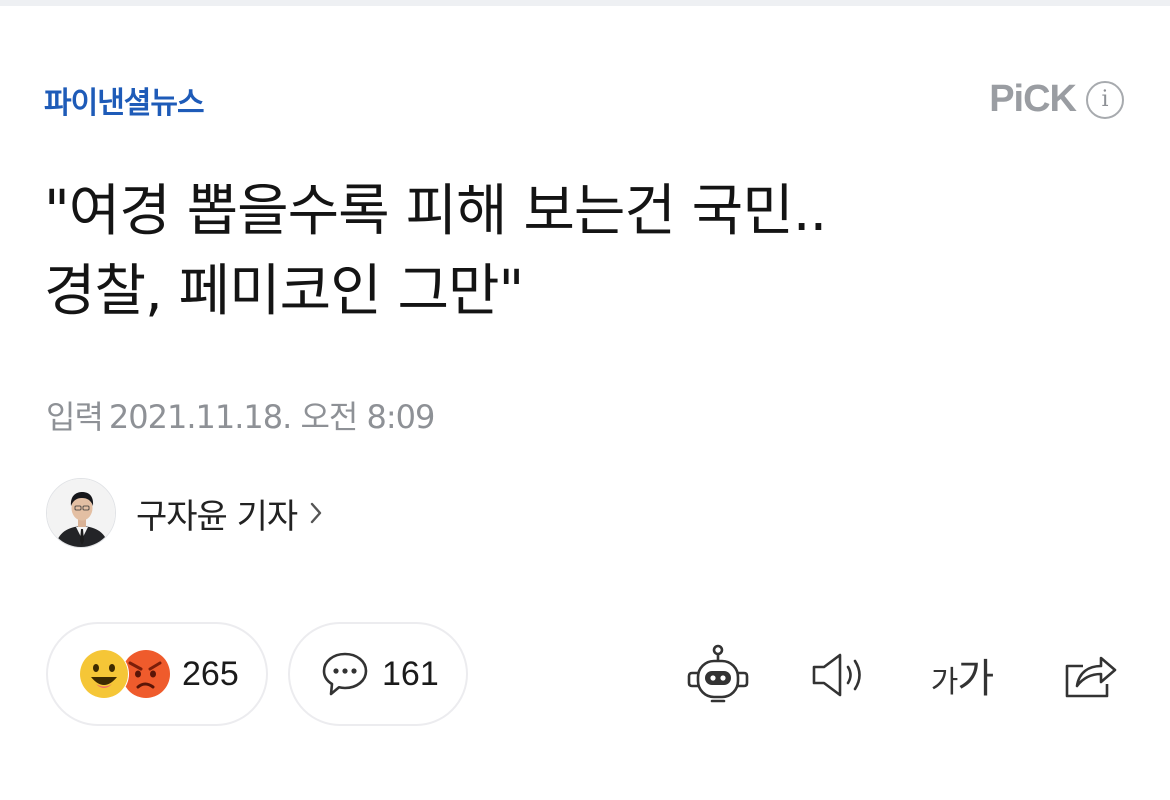 The width and height of the screenshot is (1170, 800). I want to click on reaction-button: 265, so click(157, 674).